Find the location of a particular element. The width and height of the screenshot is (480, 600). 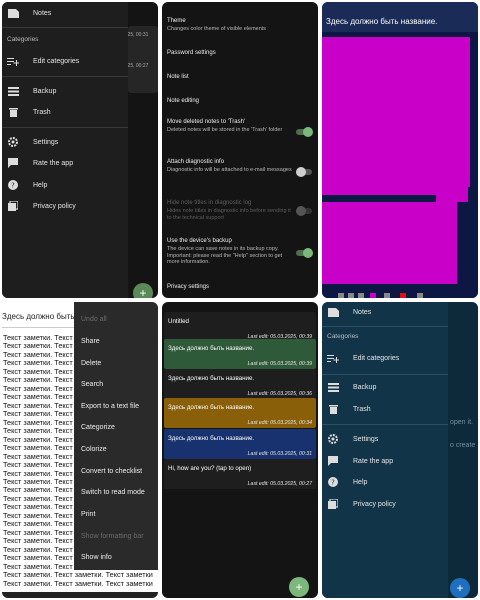

menu-item-switch-to-read-mode: Switch to read mode is located at coordinates (113, 492).